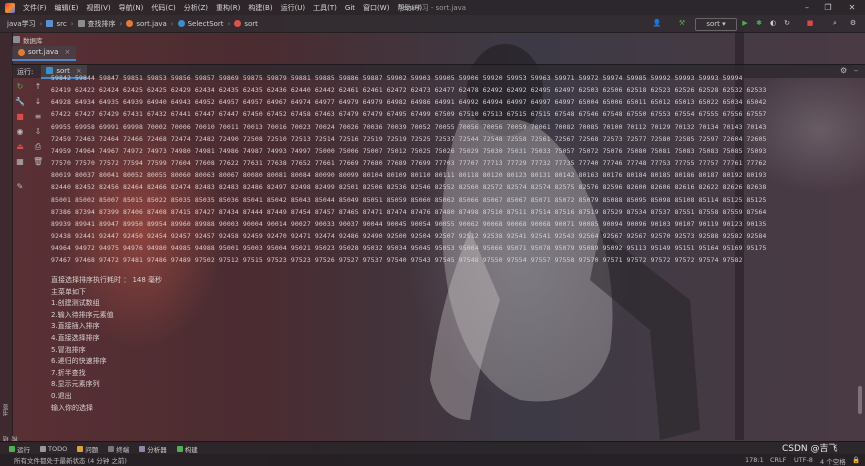 The height and width of the screenshot is (466, 865). I want to click on console-text-line: 4.直接选择排序, so click(75, 338).